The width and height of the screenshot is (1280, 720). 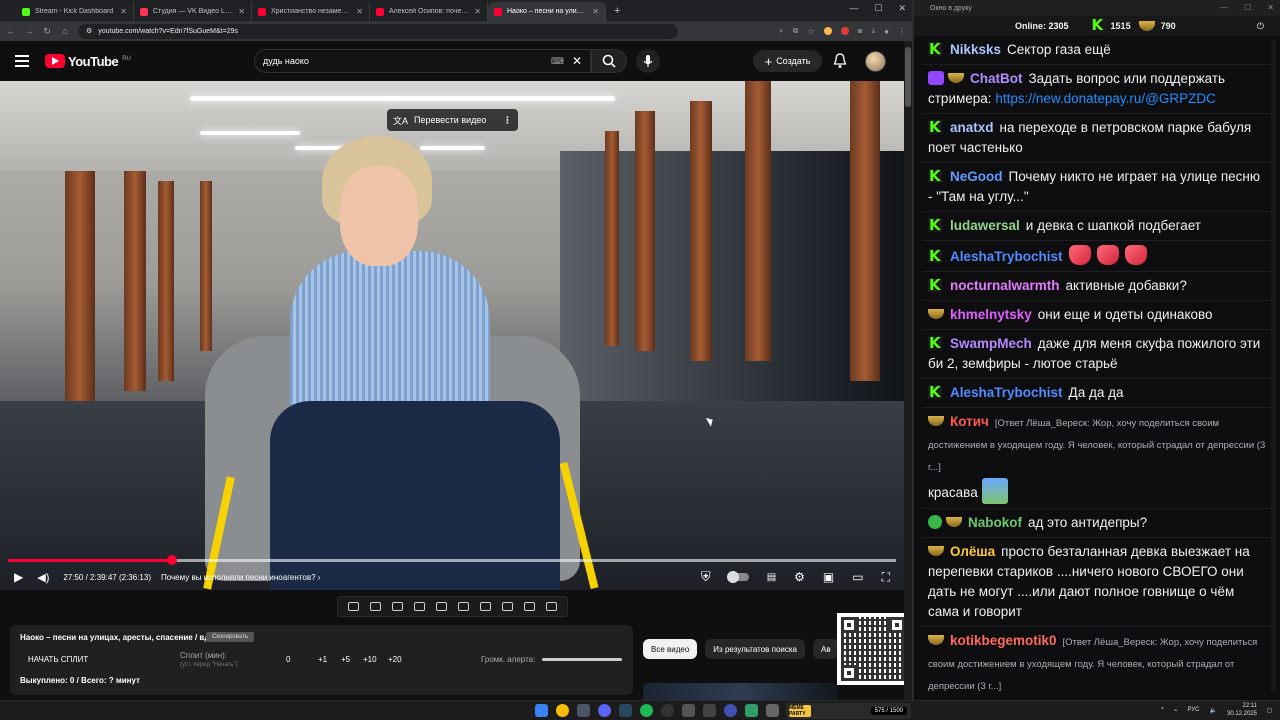 What do you see at coordinates (582, 659) in the screenshot?
I see `alert-volume-slider` at bounding box center [582, 659].